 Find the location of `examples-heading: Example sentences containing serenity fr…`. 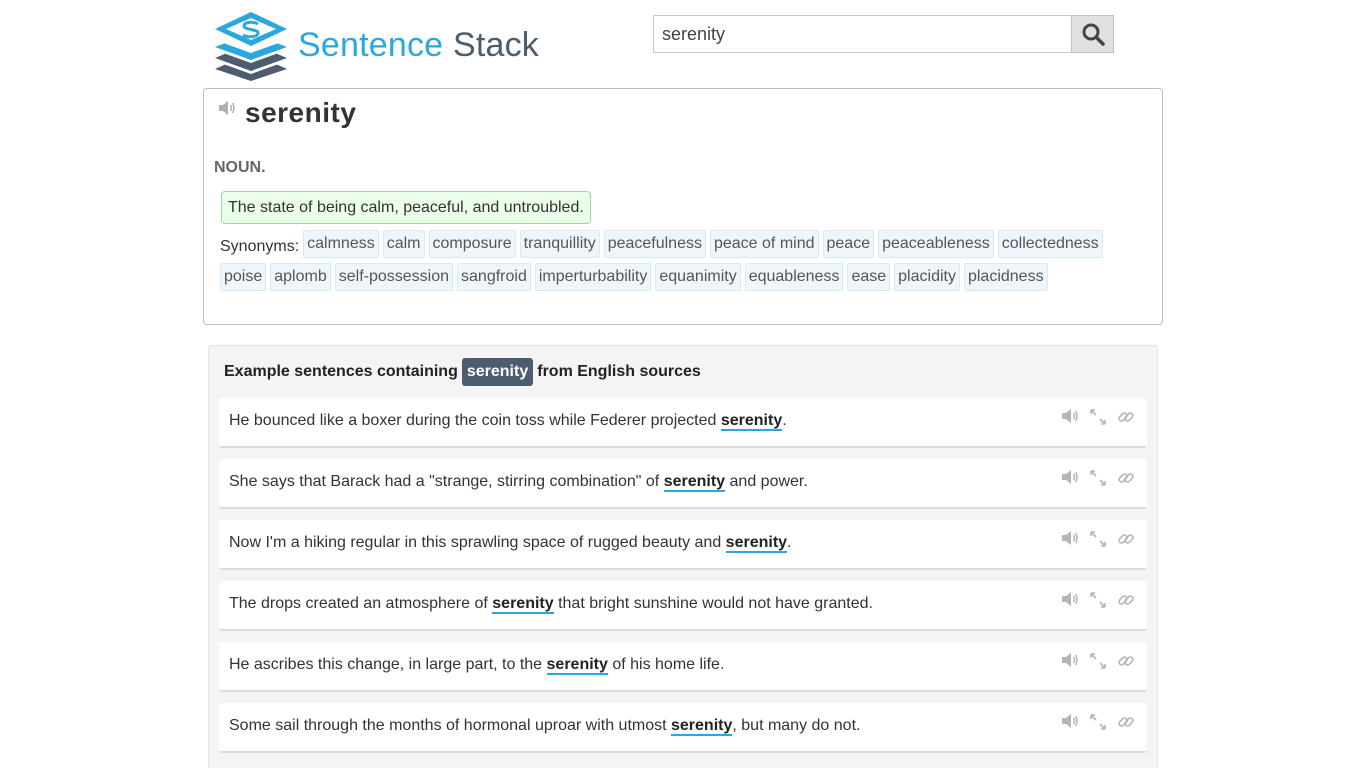

examples-heading: Example sentences containing serenity fr… is located at coordinates (462, 372).